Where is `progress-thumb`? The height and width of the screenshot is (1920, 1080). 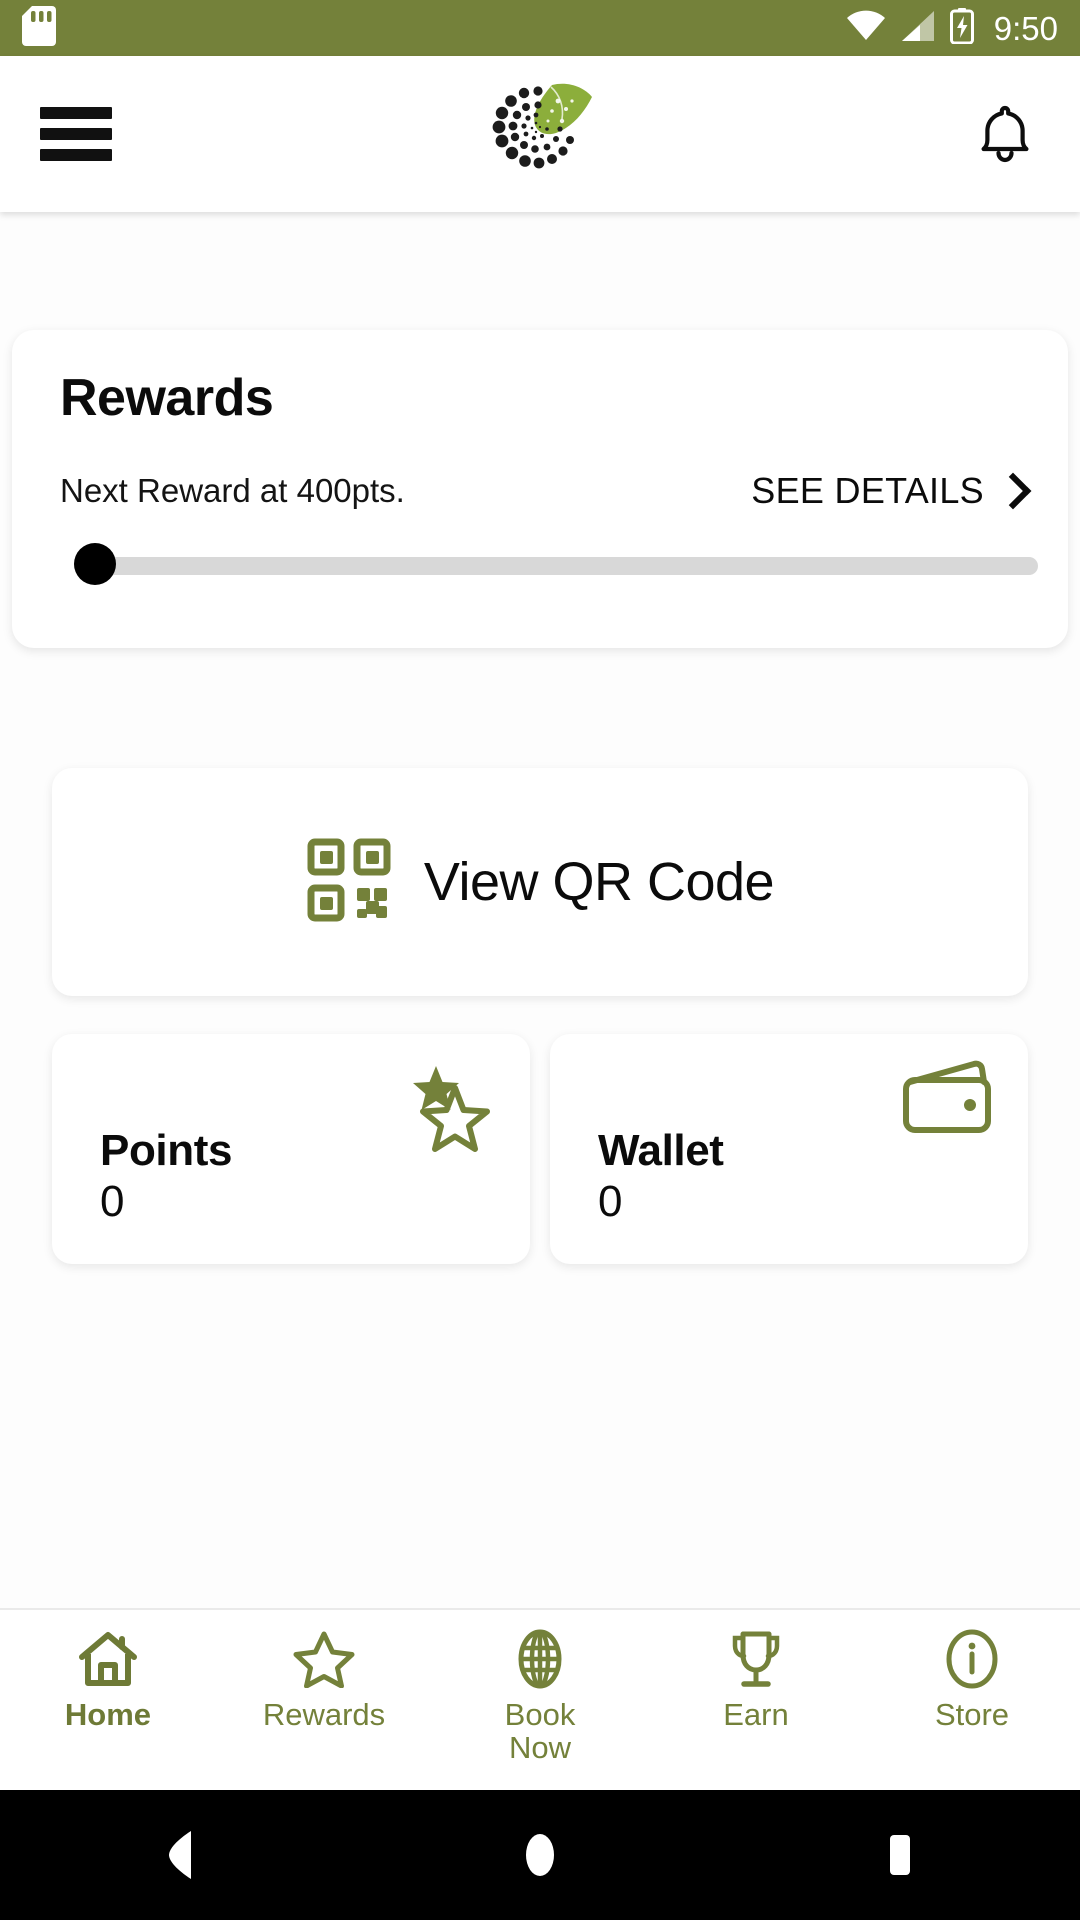
progress-thumb is located at coordinates (95, 564).